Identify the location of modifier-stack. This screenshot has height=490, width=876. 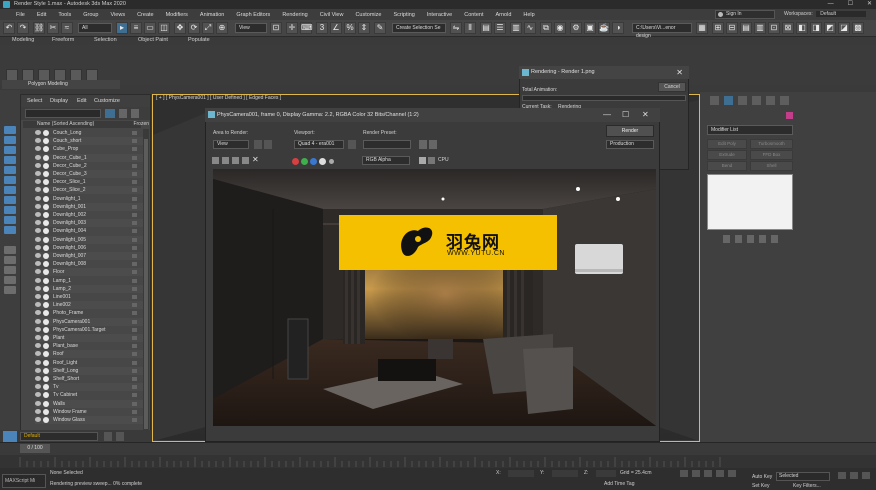
(750, 202).